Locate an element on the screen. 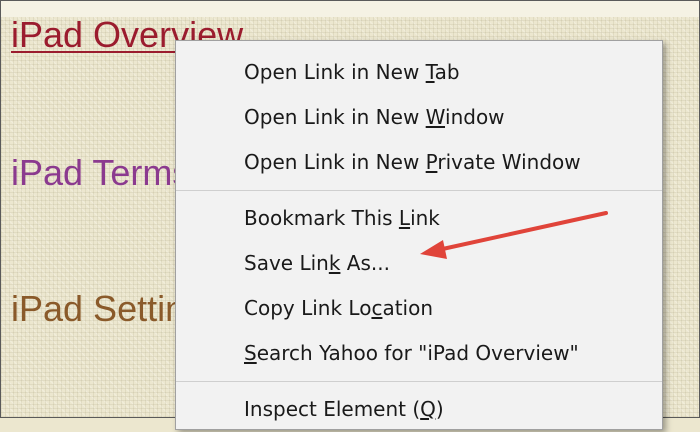 The height and width of the screenshot is (432, 700). menu-item-search-yahoo: Search Yahoo for "iPad Overview" is located at coordinates (419, 353).